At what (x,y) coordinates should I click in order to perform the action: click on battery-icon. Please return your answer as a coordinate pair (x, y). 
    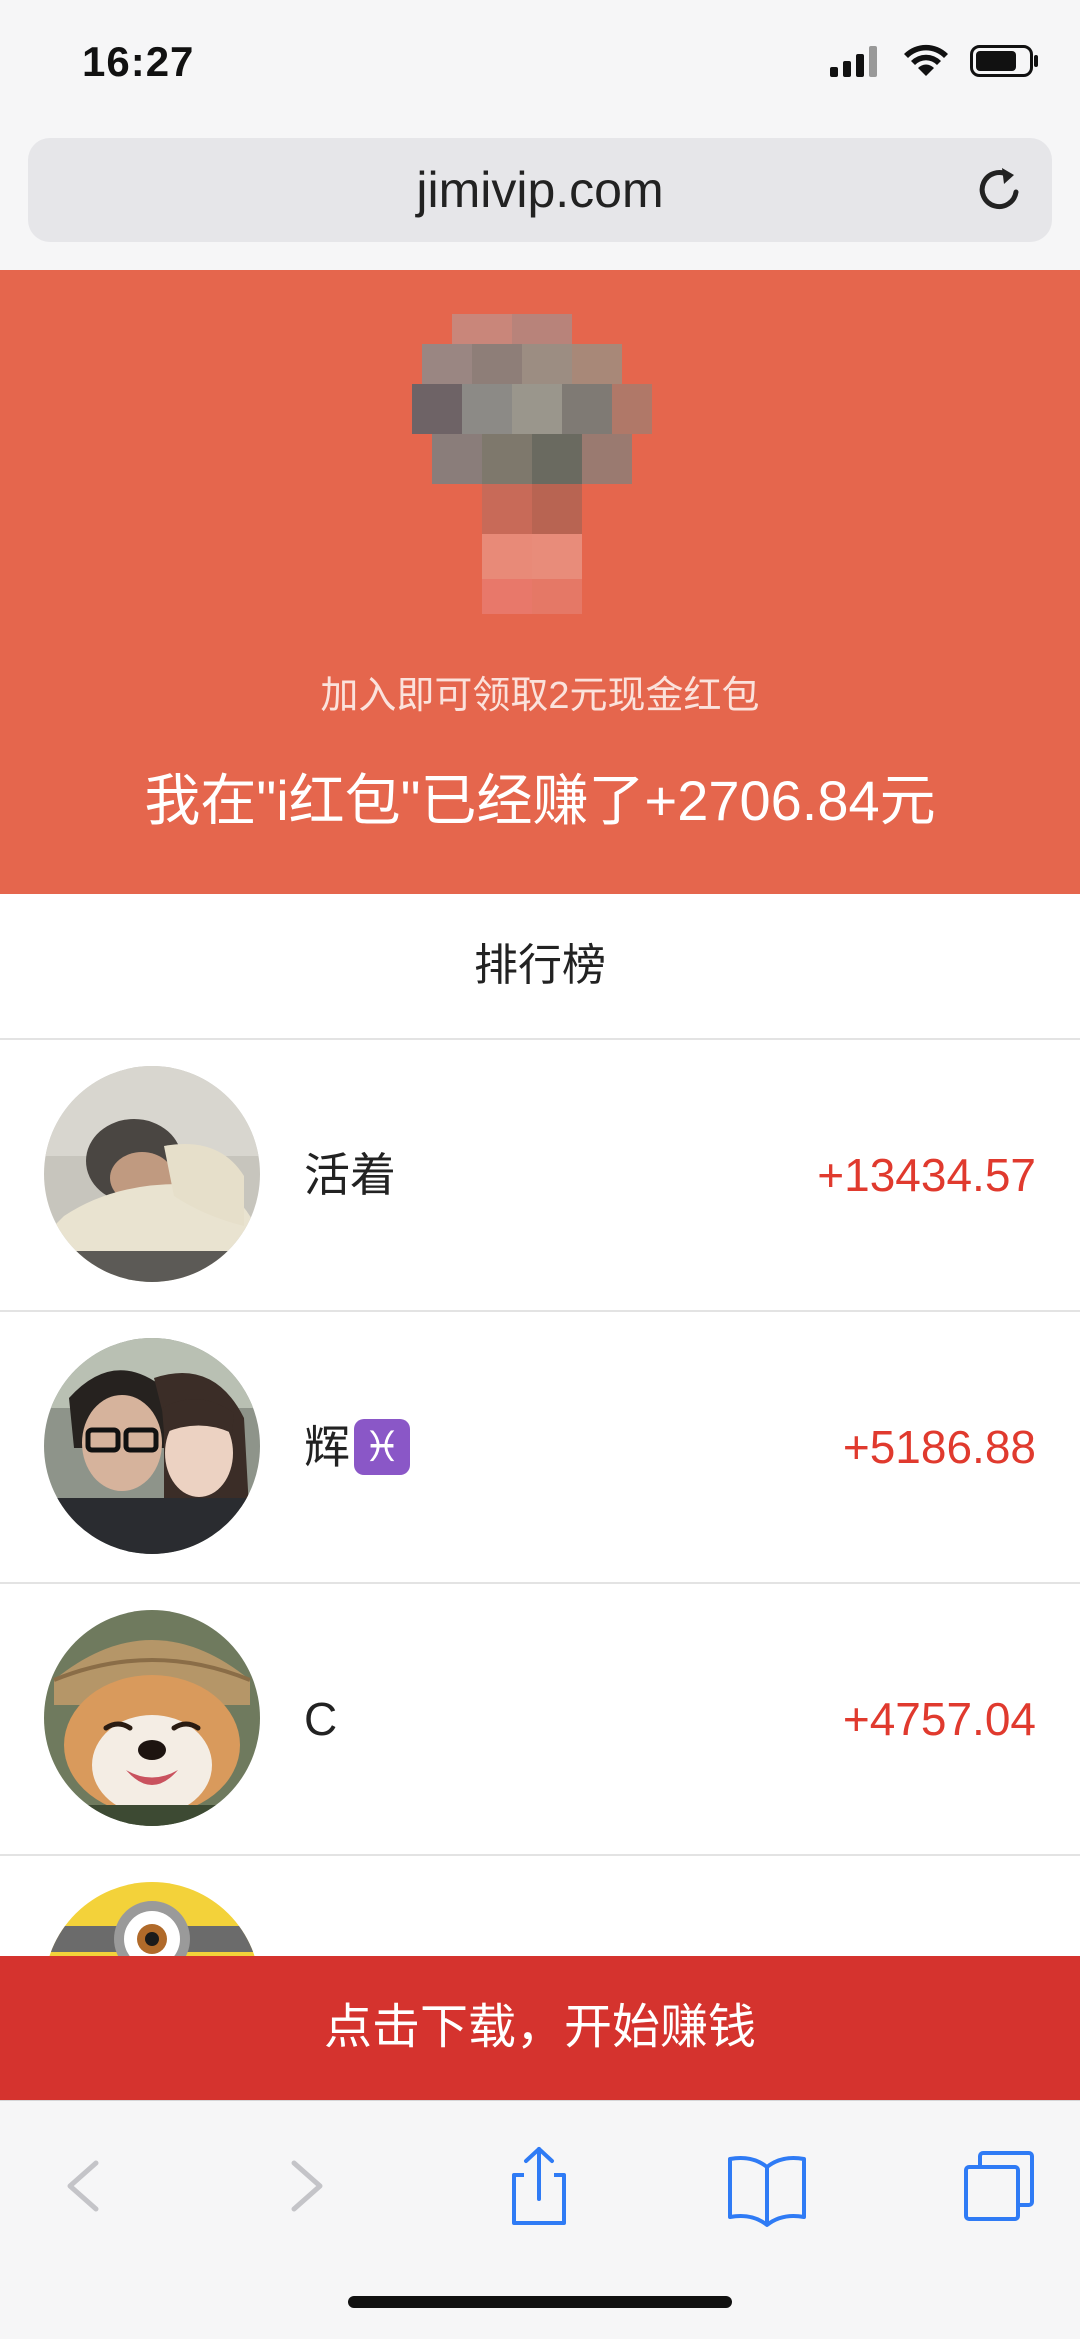
    Looking at the image, I should click on (1004, 61).